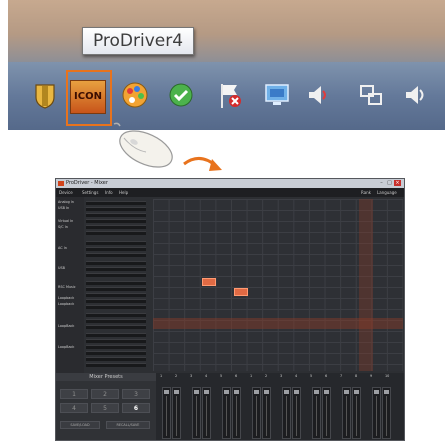 The width and height of the screenshot is (445, 441). I want to click on preset-button-4: 4, so click(74, 408).